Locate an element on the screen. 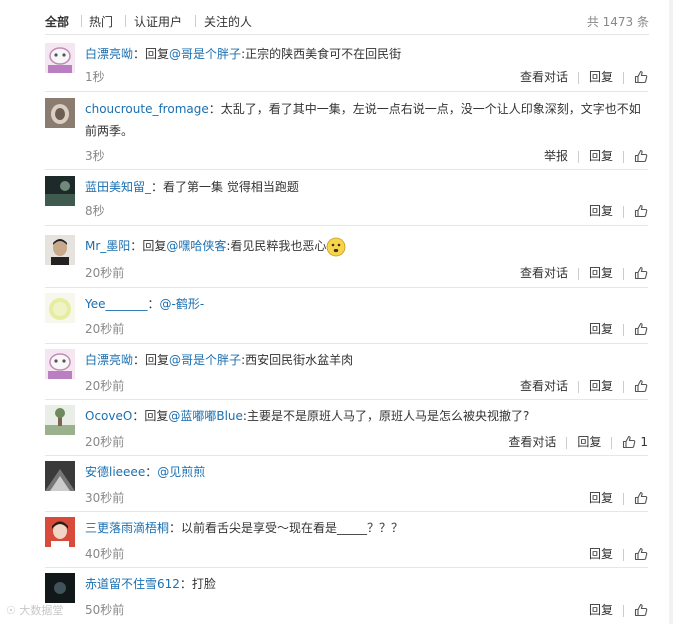 This screenshot has width=673, height=624. watermark: ☉ 大数据堂 is located at coordinates (34, 610).